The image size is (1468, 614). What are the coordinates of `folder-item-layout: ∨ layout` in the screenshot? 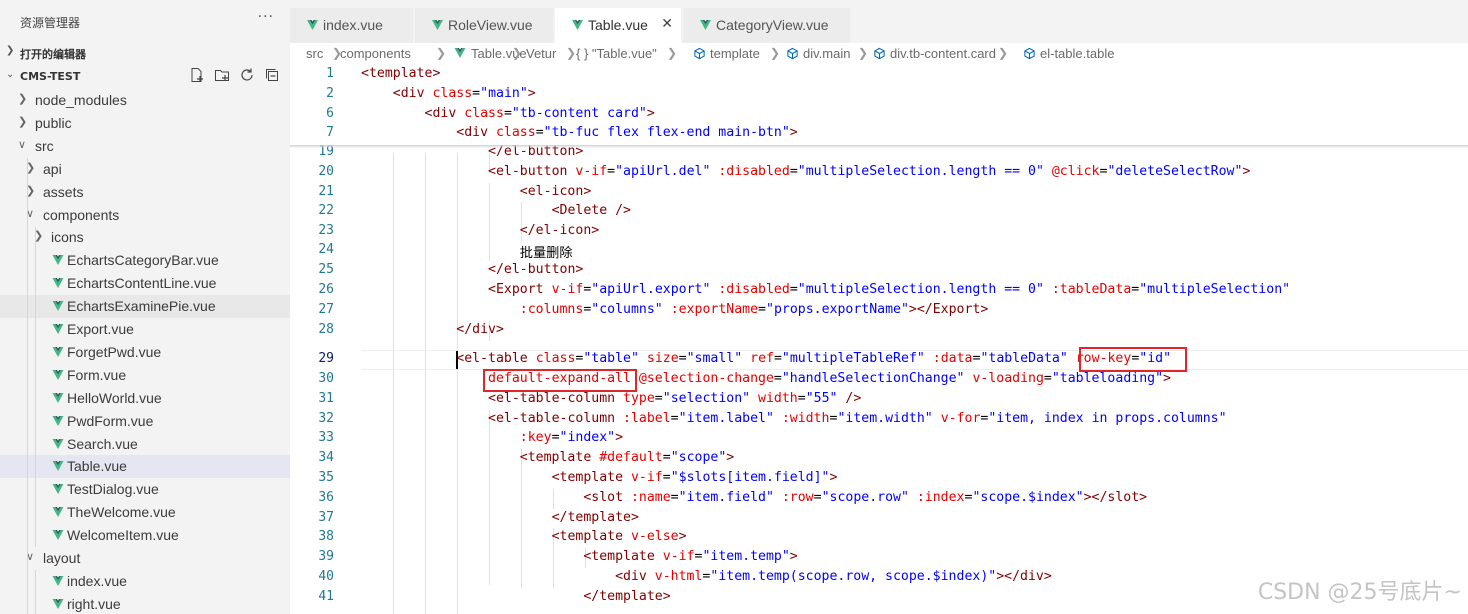 It's located at (145, 558).